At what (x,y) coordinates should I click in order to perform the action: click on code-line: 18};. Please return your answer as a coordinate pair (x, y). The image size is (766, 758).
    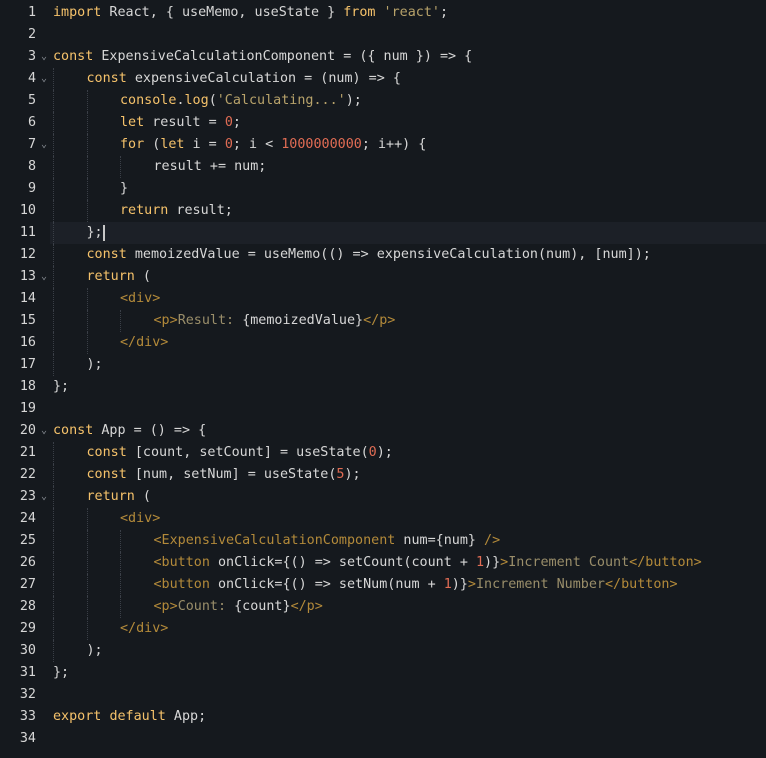
    Looking at the image, I should click on (383, 387).